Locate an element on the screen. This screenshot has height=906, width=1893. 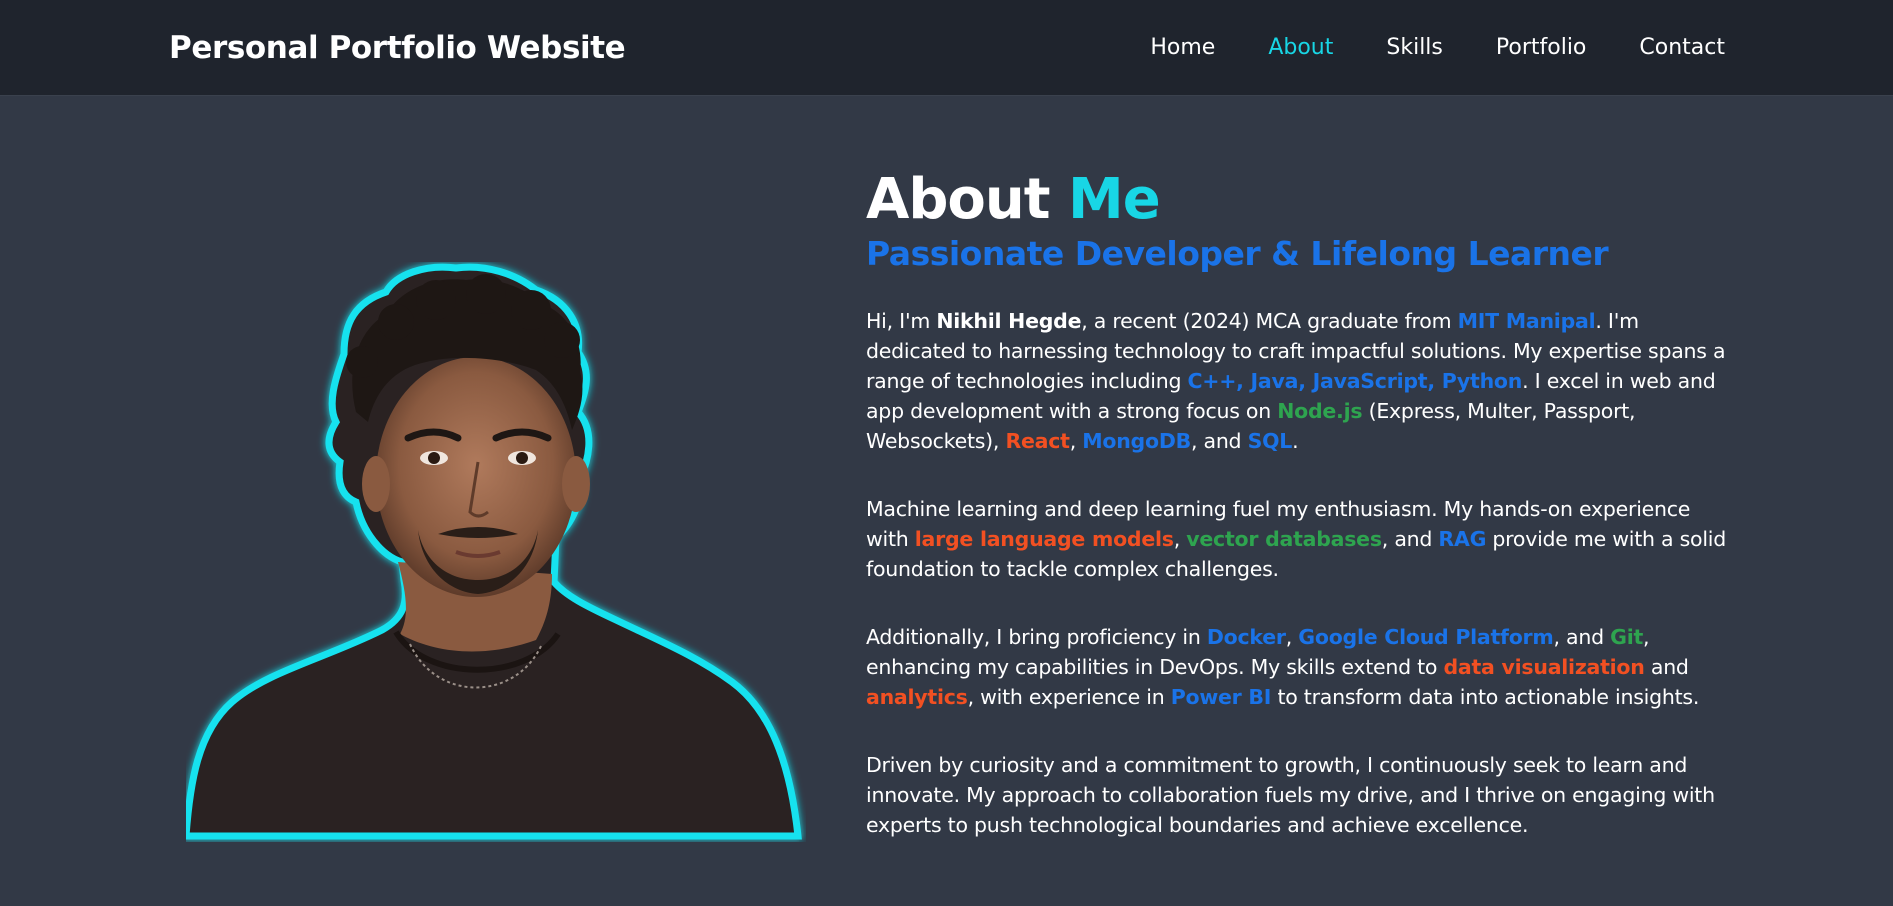
p2-rag: RAG is located at coordinates (1462, 539).